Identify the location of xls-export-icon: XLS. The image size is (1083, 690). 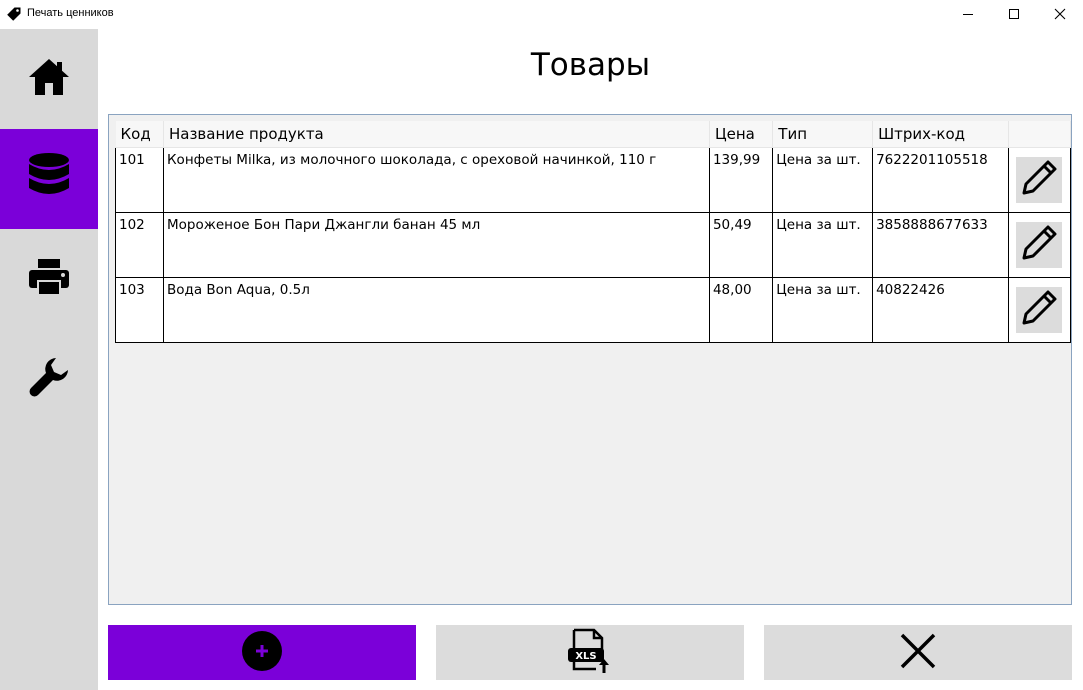
(590, 653).